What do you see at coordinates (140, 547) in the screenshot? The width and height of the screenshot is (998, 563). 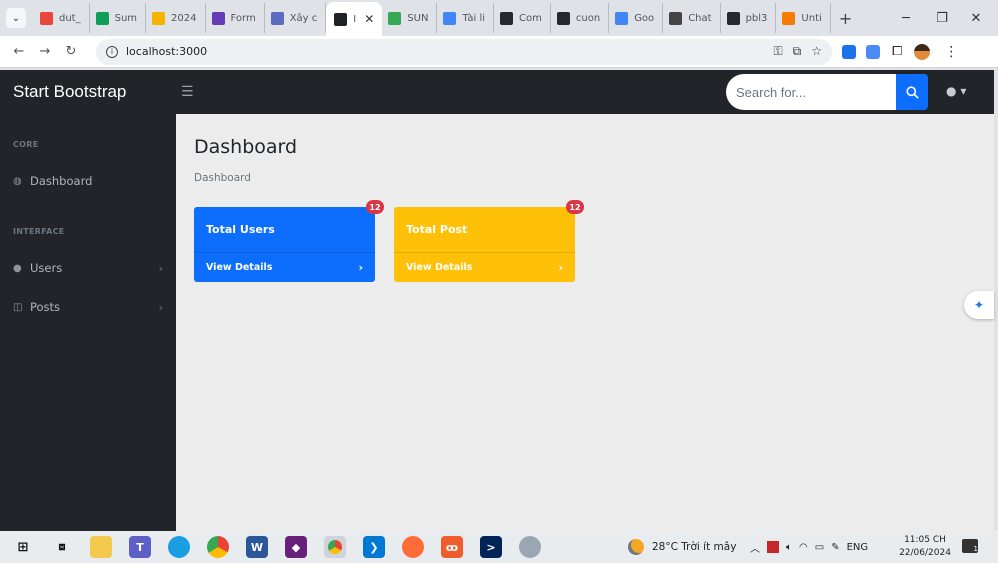 I see `teams-icon: T` at bounding box center [140, 547].